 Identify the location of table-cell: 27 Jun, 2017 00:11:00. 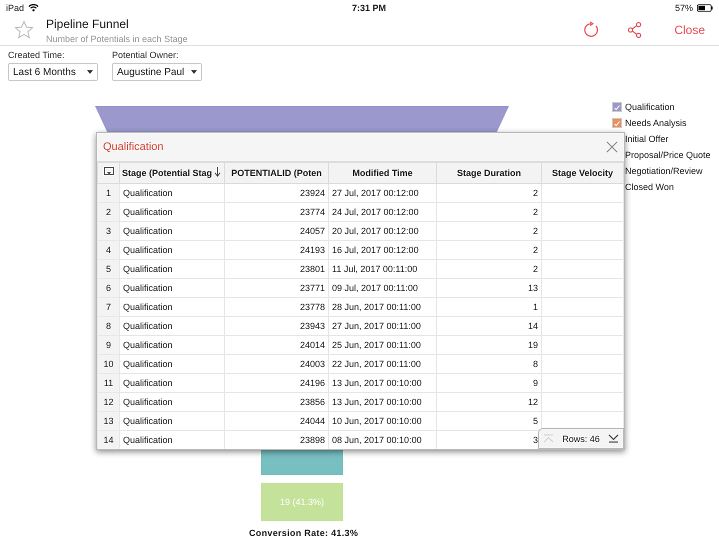
(382, 326).